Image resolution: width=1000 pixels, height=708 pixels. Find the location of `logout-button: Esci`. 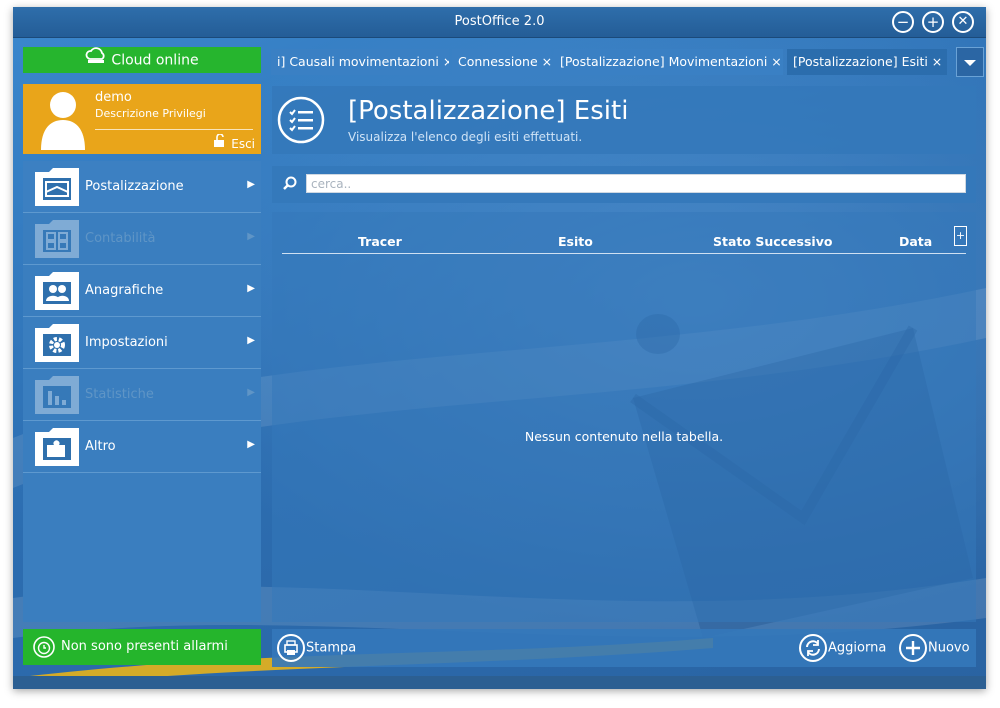

logout-button: Esci is located at coordinates (234, 142).